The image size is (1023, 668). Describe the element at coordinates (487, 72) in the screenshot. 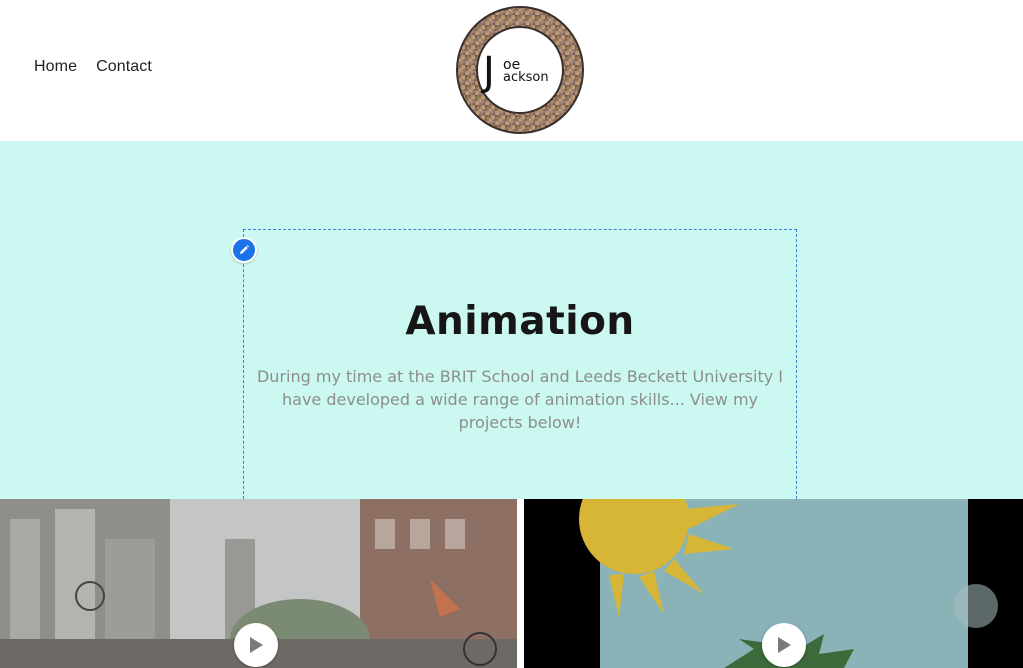

I see `logo-initial: J` at that location.